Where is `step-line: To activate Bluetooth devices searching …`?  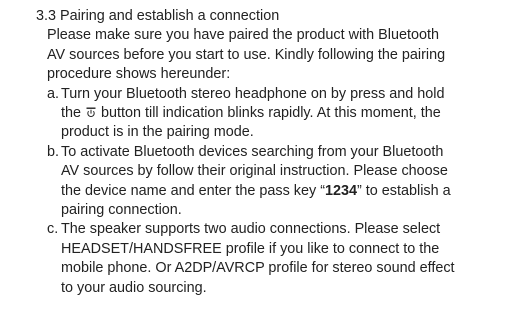
step-line: To activate Bluetooth devices searching … is located at coordinates (252, 151).